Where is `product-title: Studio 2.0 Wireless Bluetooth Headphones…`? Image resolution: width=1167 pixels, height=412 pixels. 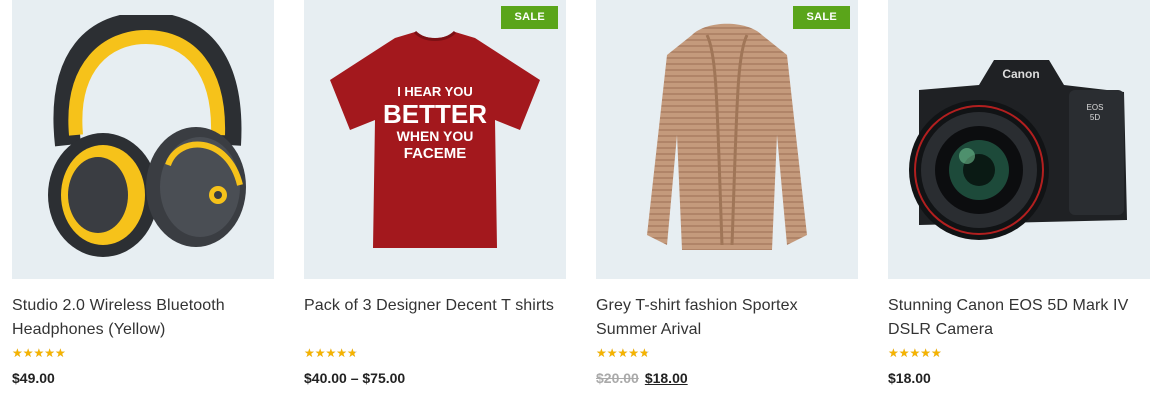
product-title: Studio 2.0 Wireless Bluetooth Headphones… is located at coordinates (143, 318).